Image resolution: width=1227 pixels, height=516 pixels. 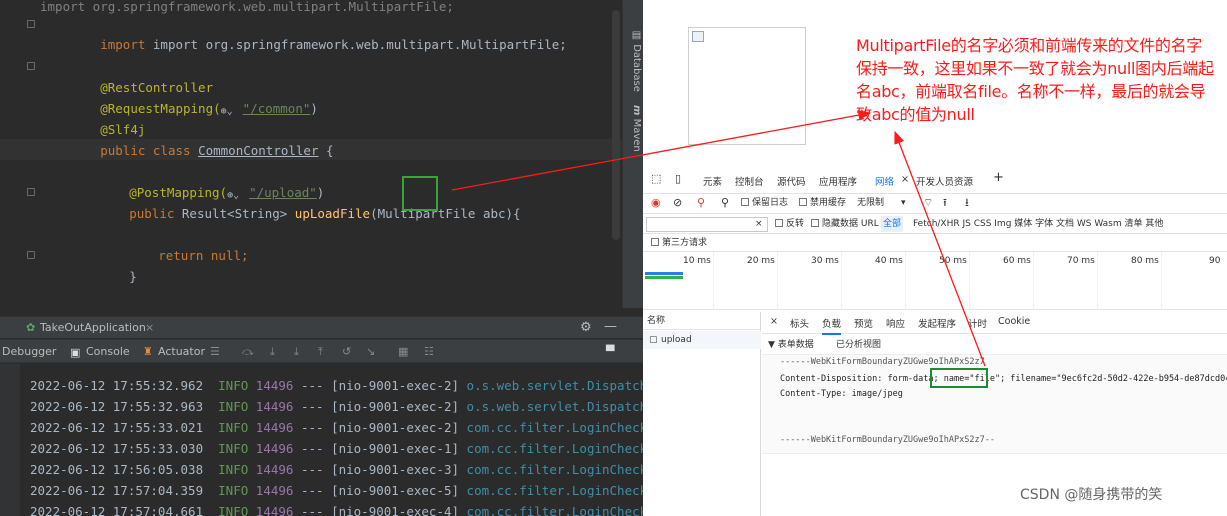 I want to click on editor-scrollbar, so click(x=616, y=125).